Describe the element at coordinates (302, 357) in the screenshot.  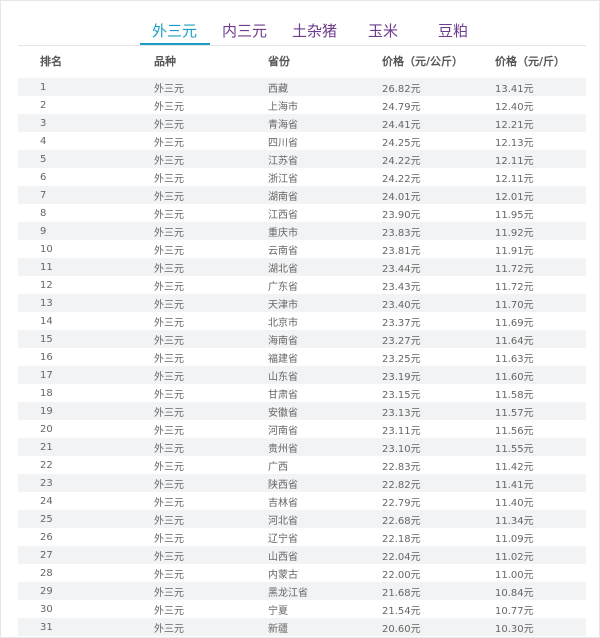
I see `table-row: 16 外三元 福建省 23.25元 11.63元` at that location.